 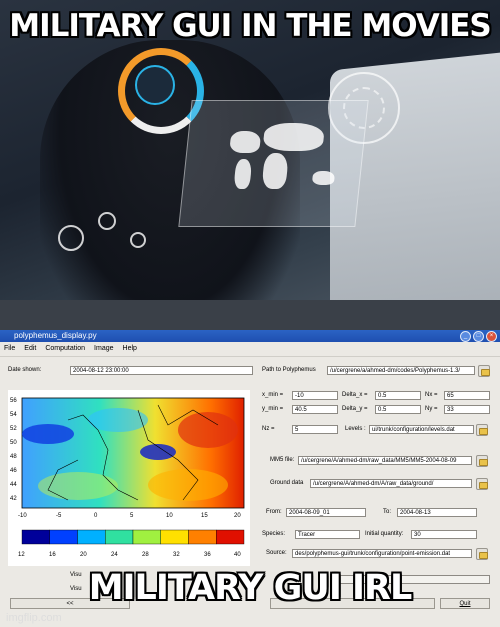 What do you see at coordinates (282, 460) in the screenshot?
I see `mm5-file-label: MM5 file:` at bounding box center [282, 460].